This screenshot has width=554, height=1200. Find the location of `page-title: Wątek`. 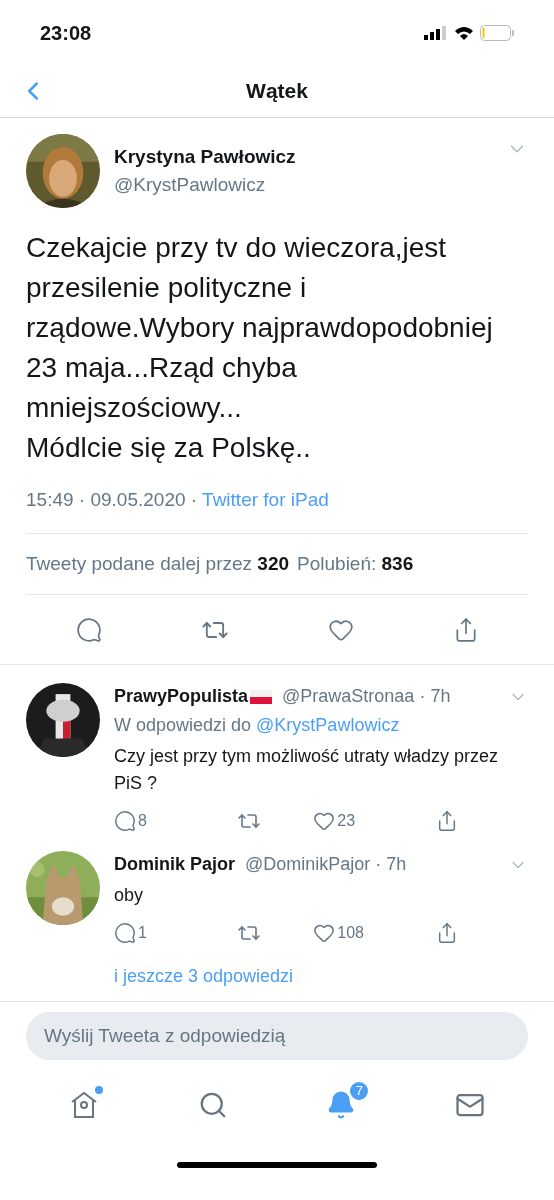

page-title: Wątek is located at coordinates (277, 90).